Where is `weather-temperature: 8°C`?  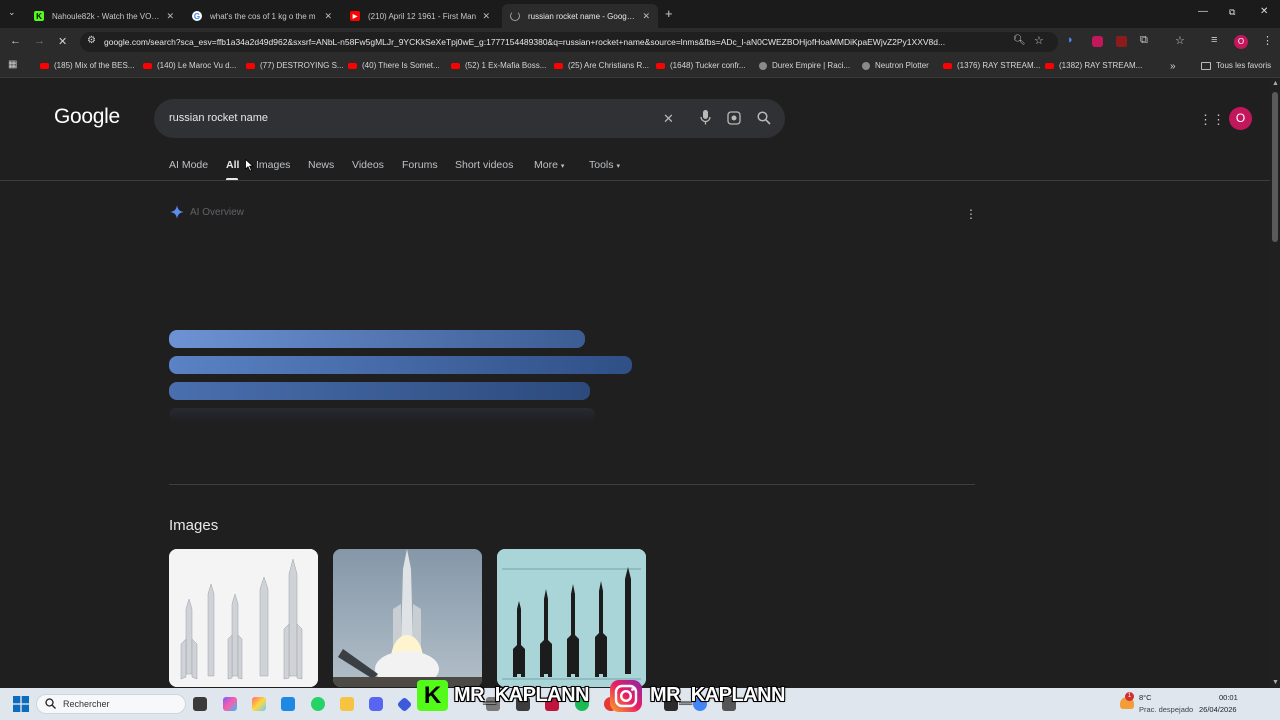
weather-temperature: 8°C is located at coordinates (1145, 697).